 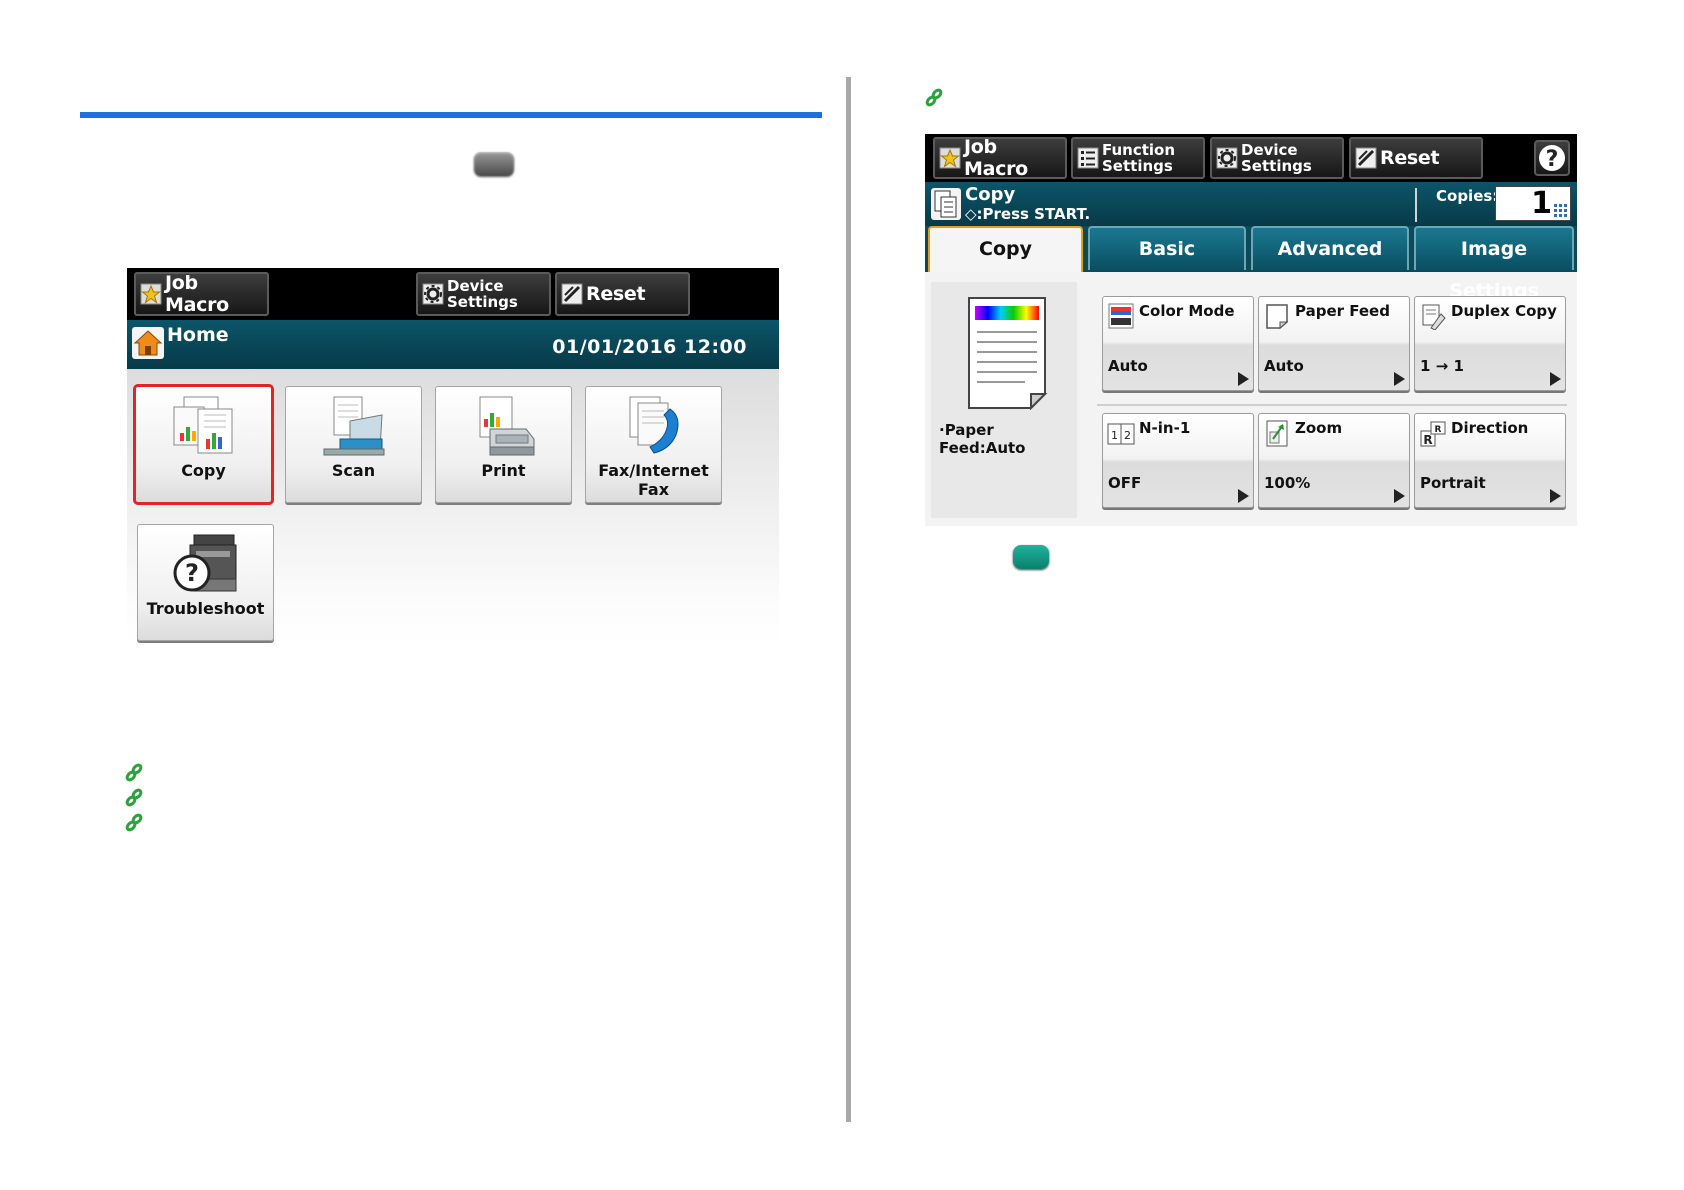 What do you see at coordinates (1178, 343) in the screenshot?
I see `color-mode-button: Color Mode Auto` at bounding box center [1178, 343].